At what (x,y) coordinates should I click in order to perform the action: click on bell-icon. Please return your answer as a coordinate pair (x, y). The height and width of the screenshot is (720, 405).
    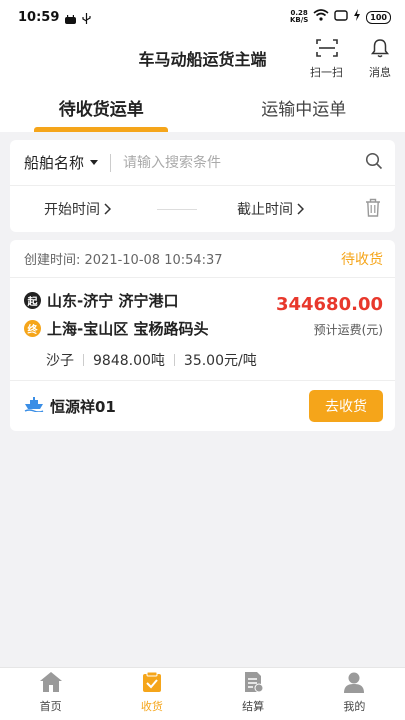
    Looking at the image, I should click on (380, 51).